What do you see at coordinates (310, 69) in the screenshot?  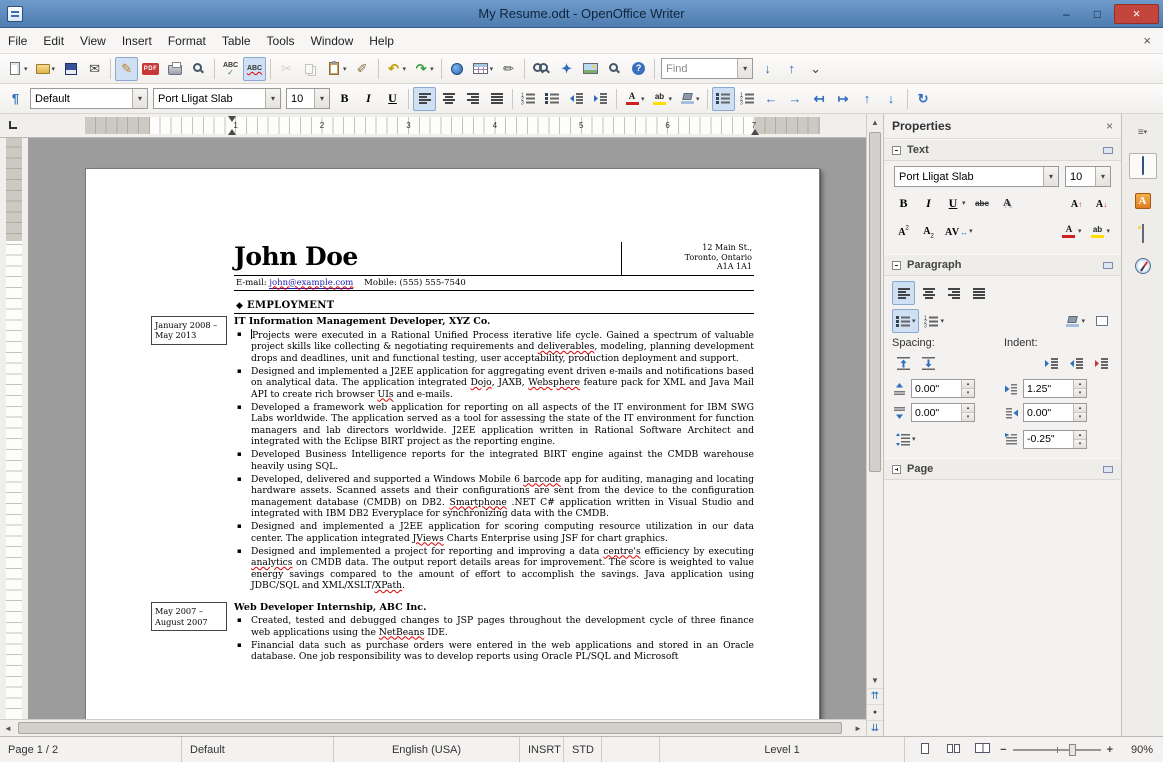 I see `copy` at bounding box center [310, 69].